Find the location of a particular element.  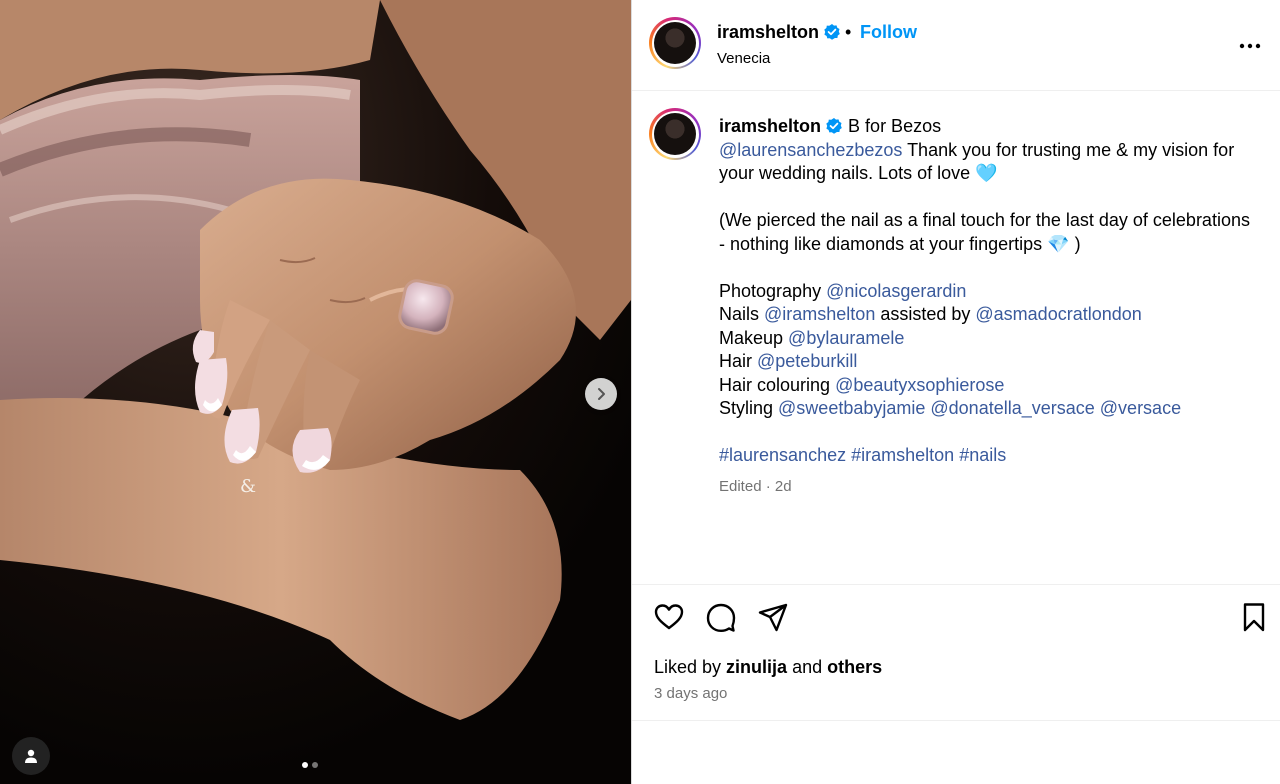

caption-username: iramshelton is located at coordinates (770, 126).